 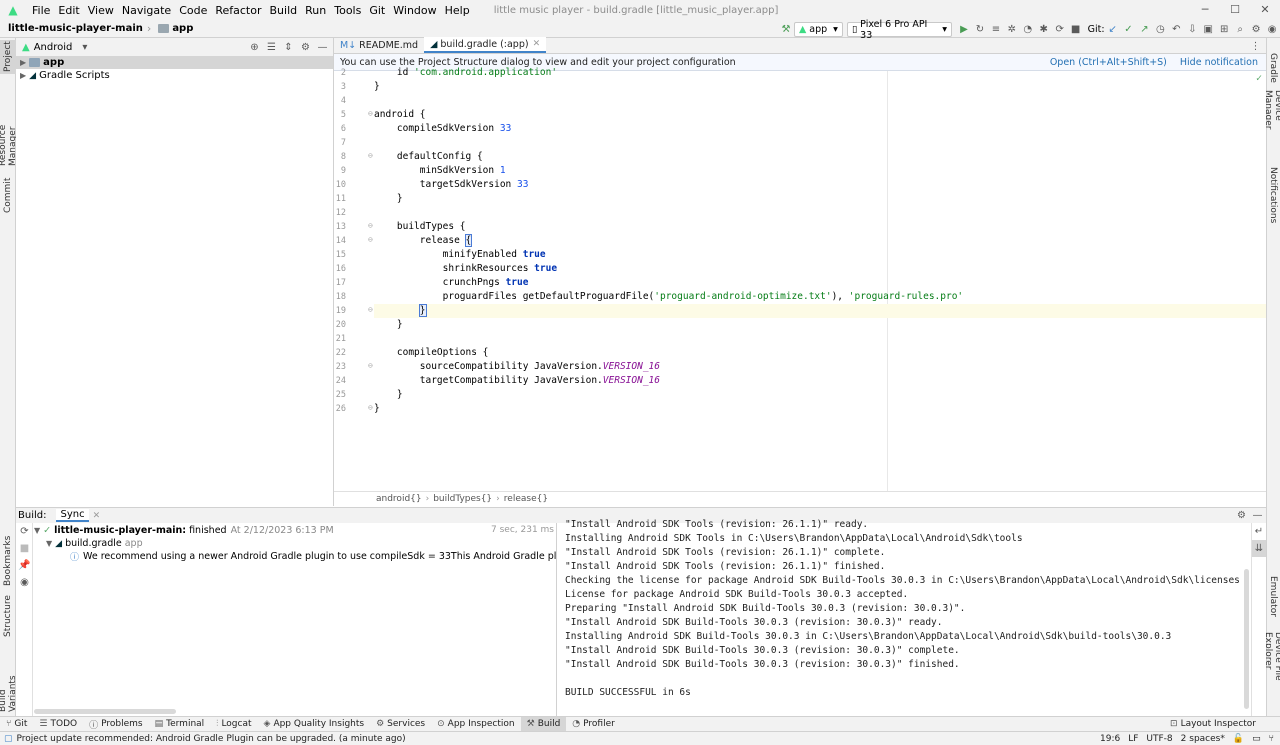 What do you see at coordinates (1129, 29) in the screenshot?
I see `git-commit-icon: ✓` at bounding box center [1129, 29].